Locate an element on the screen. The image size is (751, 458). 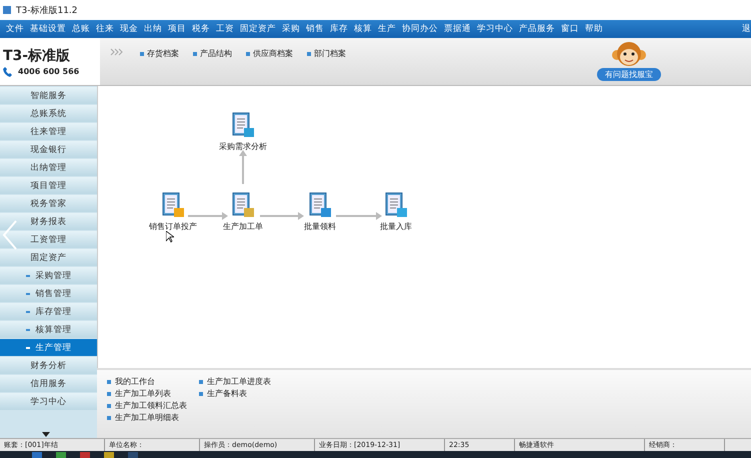
menu-item: 文件 is located at coordinates (15, 29).